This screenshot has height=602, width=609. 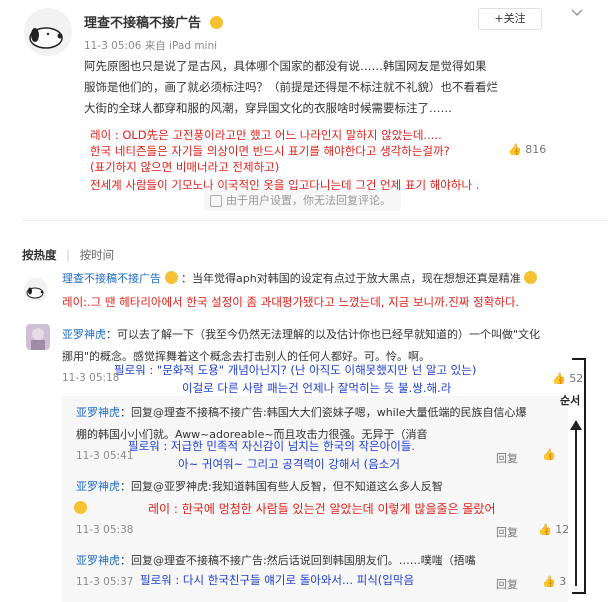 I want to click on tab-sort-hot: 按热度, so click(x=39, y=255).